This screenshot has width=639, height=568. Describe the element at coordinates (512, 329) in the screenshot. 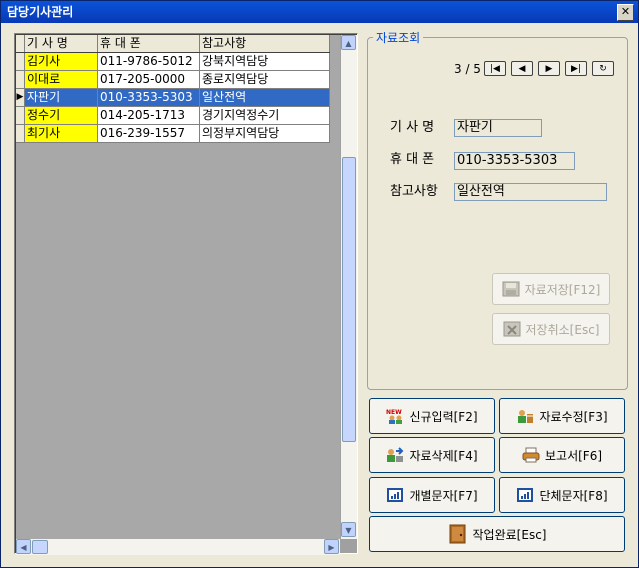

I see `cancel-disk-icon` at that location.